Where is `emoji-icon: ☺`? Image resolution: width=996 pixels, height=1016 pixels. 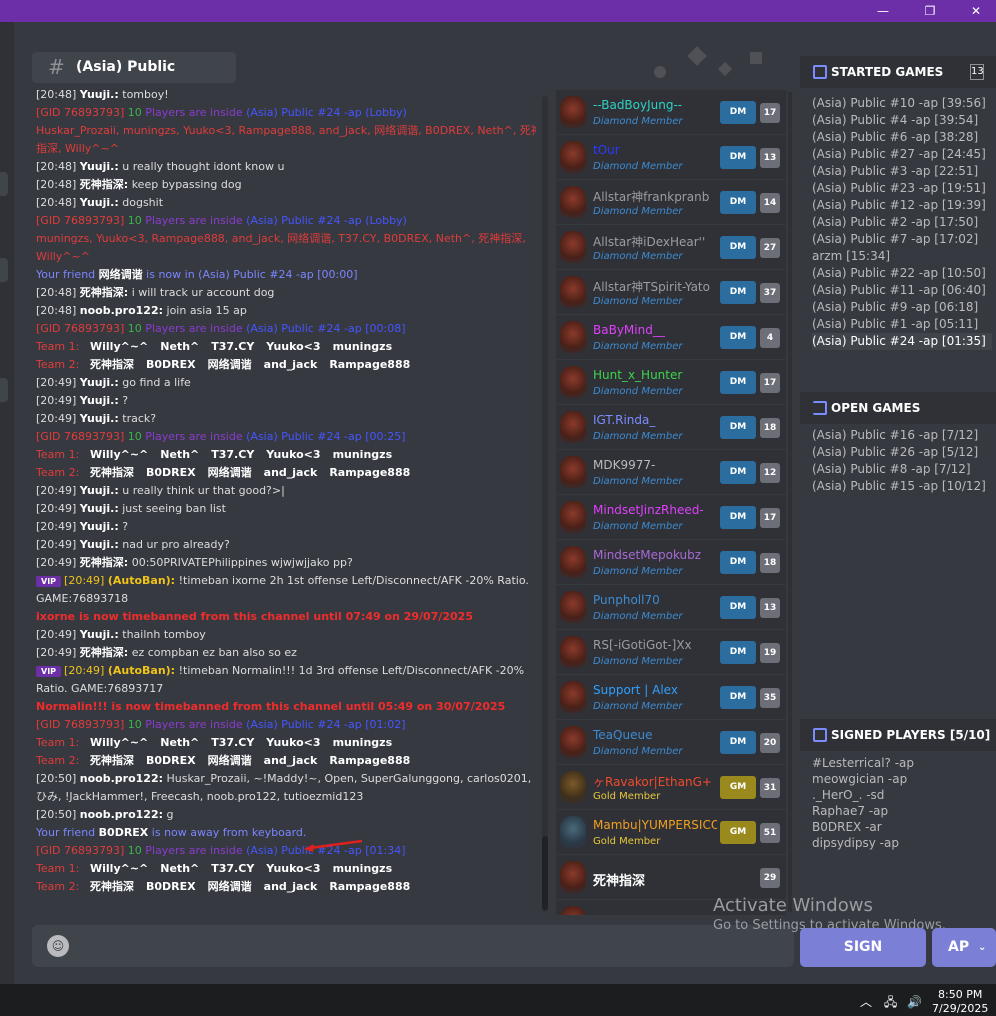 emoji-icon: ☺ is located at coordinates (58, 946).